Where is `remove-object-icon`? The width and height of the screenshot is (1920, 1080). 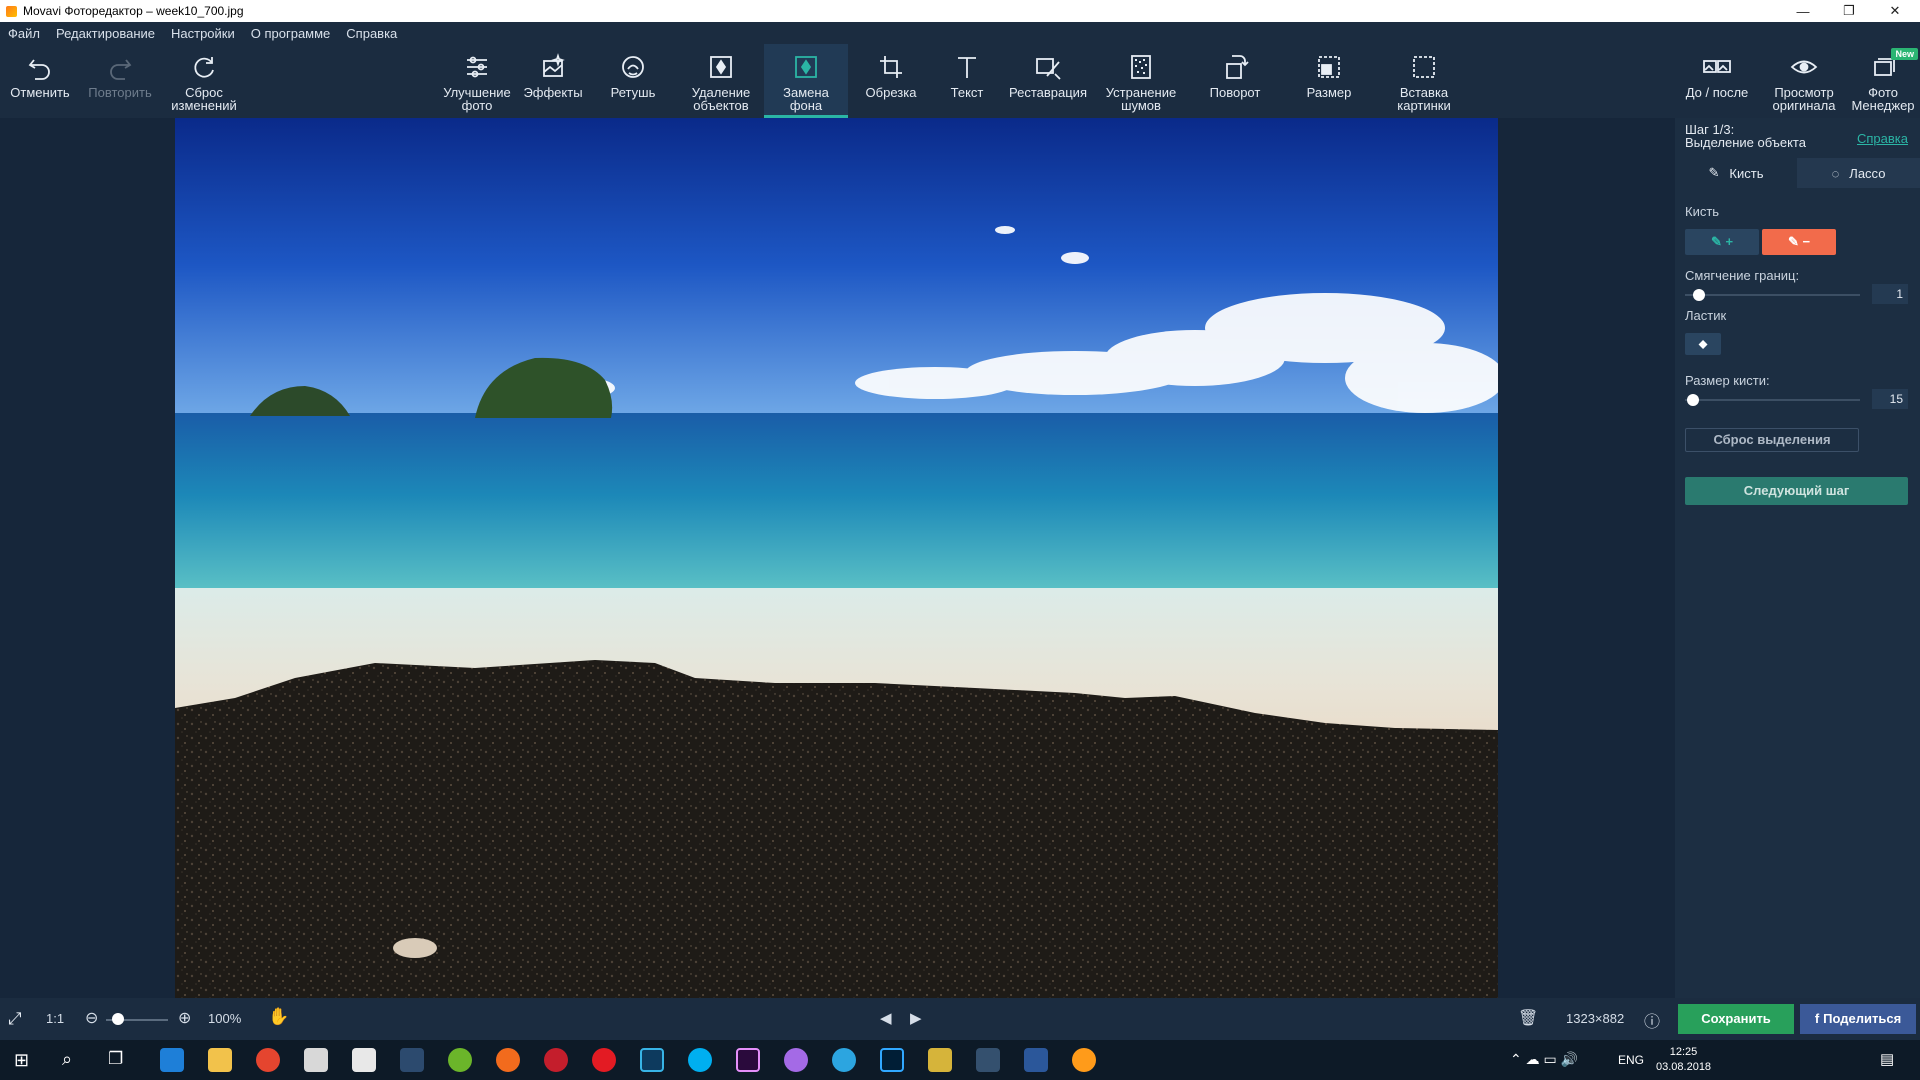 remove-object-icon is located at coordinates (721, 67).